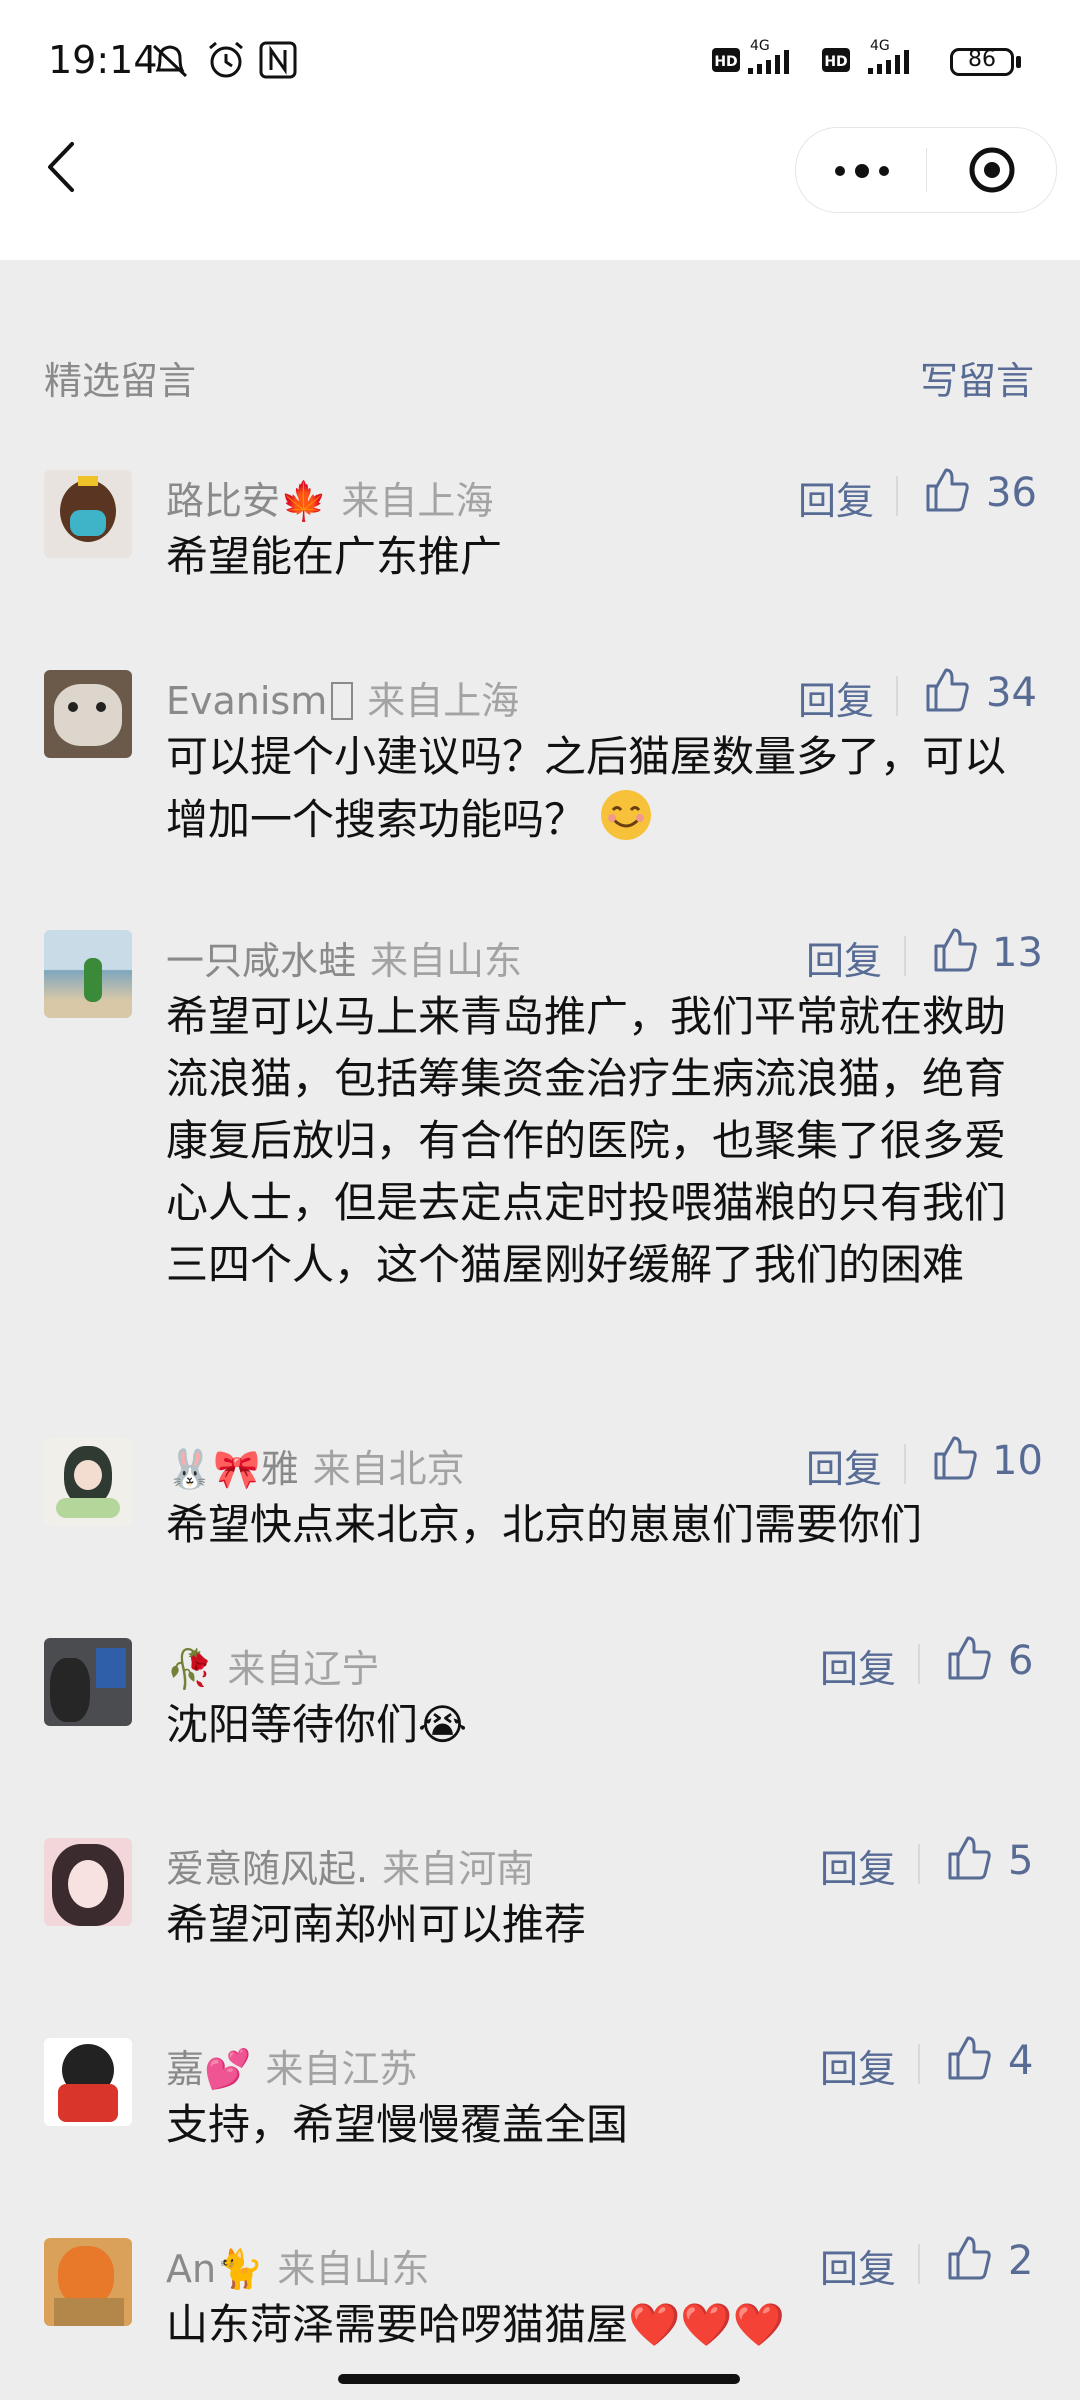 This screenshot has height=2400, width=1080. What do you see at coordinates (103, 60) in the screenshot?
I see `status-time: 19:14` at bounding box center [103, 60].